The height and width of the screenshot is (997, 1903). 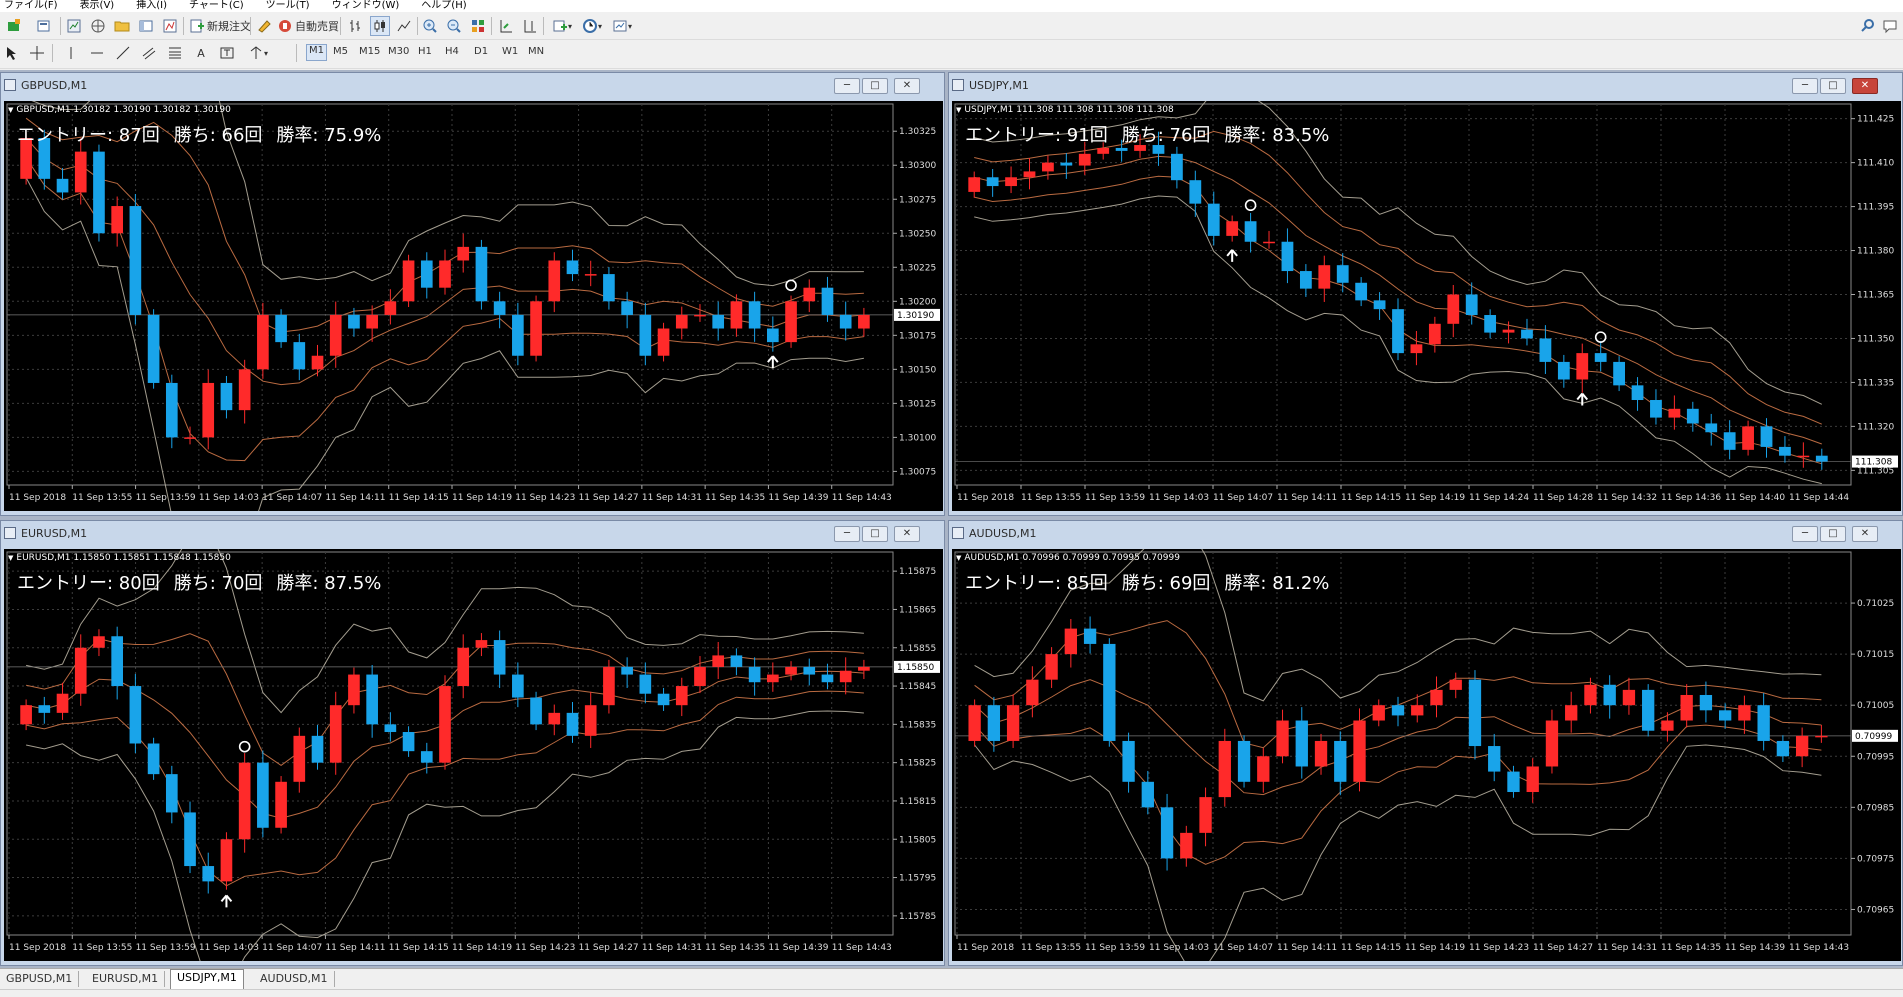 What do you see at coordinates (482, 498) in the screenshot?
I see `time-label: 11 Sep 14:19` at bounding box center [482, 498].